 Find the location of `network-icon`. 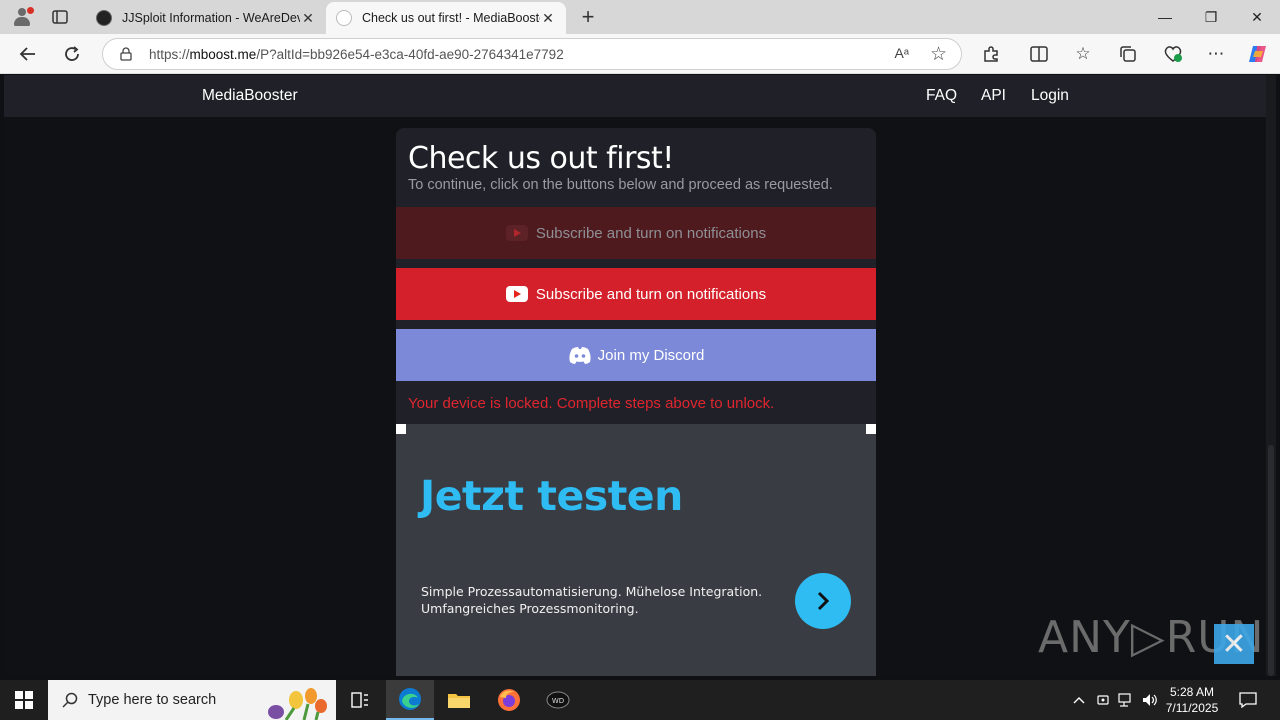

network-icon is located at coordinates (1124, 700).